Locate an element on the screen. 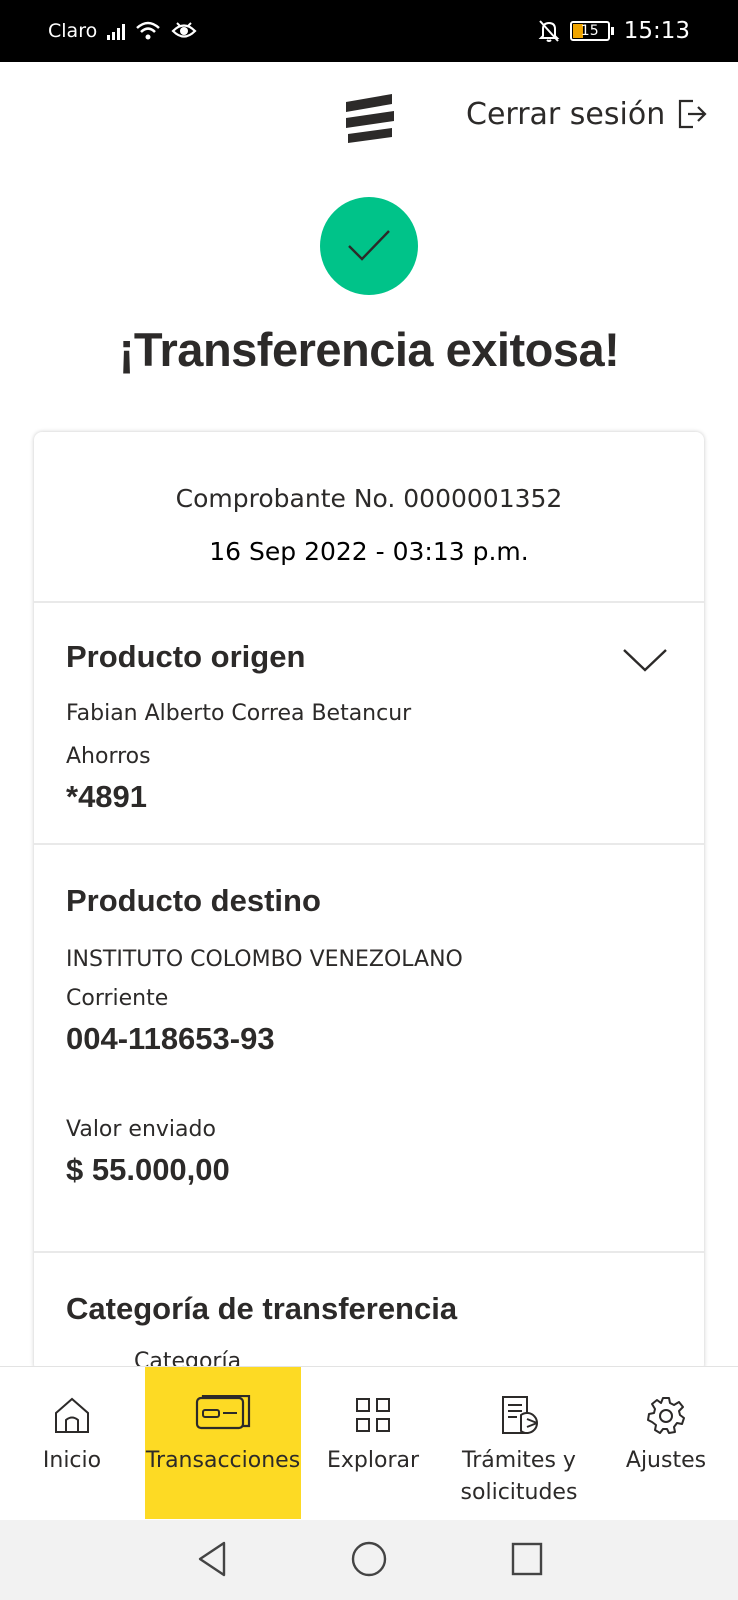  nav-item-inicio: Inicio is located at coordinates (72, 1443).